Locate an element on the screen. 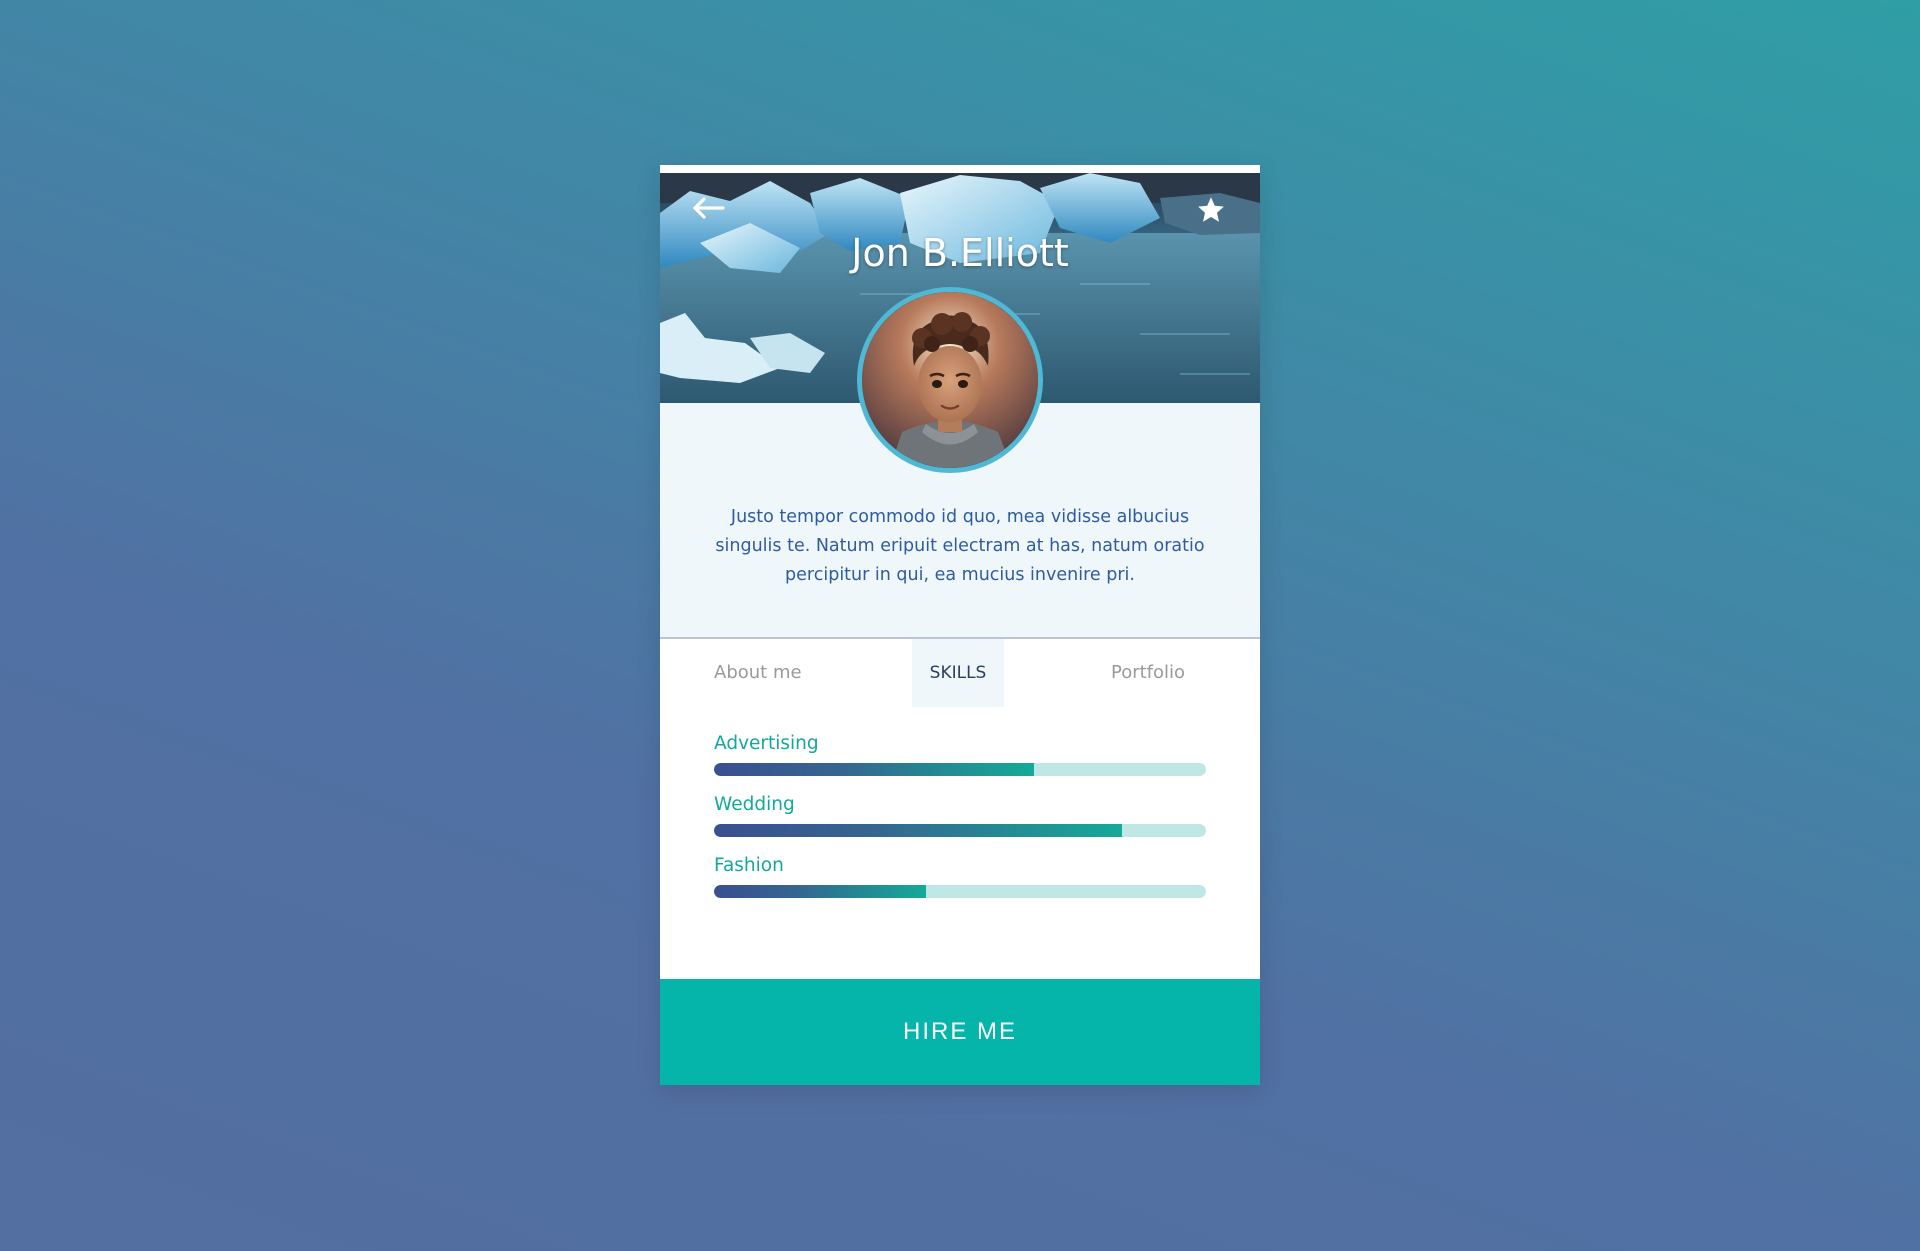 The image size is (1920, 1251). skills-list: Advertising Wedding Fashion is located at coordinates (960, 802).